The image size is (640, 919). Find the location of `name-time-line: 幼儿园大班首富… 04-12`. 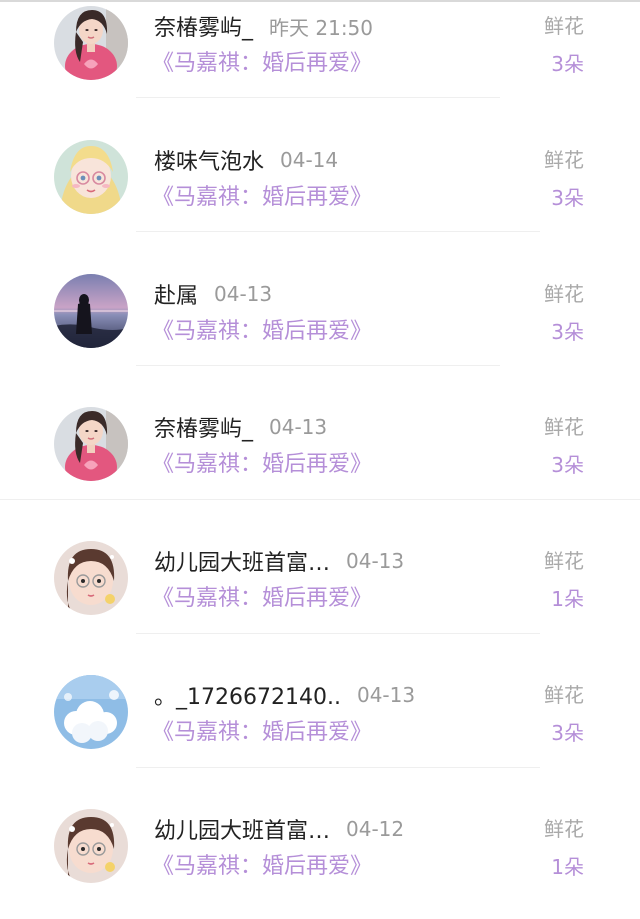

name-time-line: 幼儿园大班首富… 04-12 is located at coordinates (279, 829).